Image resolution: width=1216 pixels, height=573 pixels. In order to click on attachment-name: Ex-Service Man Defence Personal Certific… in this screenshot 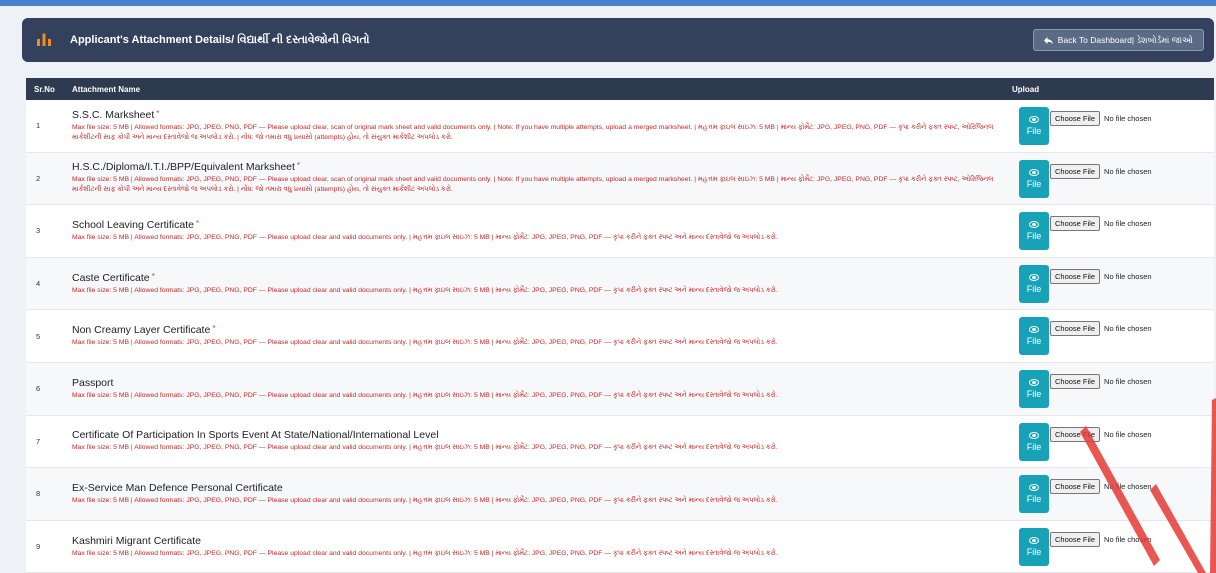, I will do `click(534, 488)`.